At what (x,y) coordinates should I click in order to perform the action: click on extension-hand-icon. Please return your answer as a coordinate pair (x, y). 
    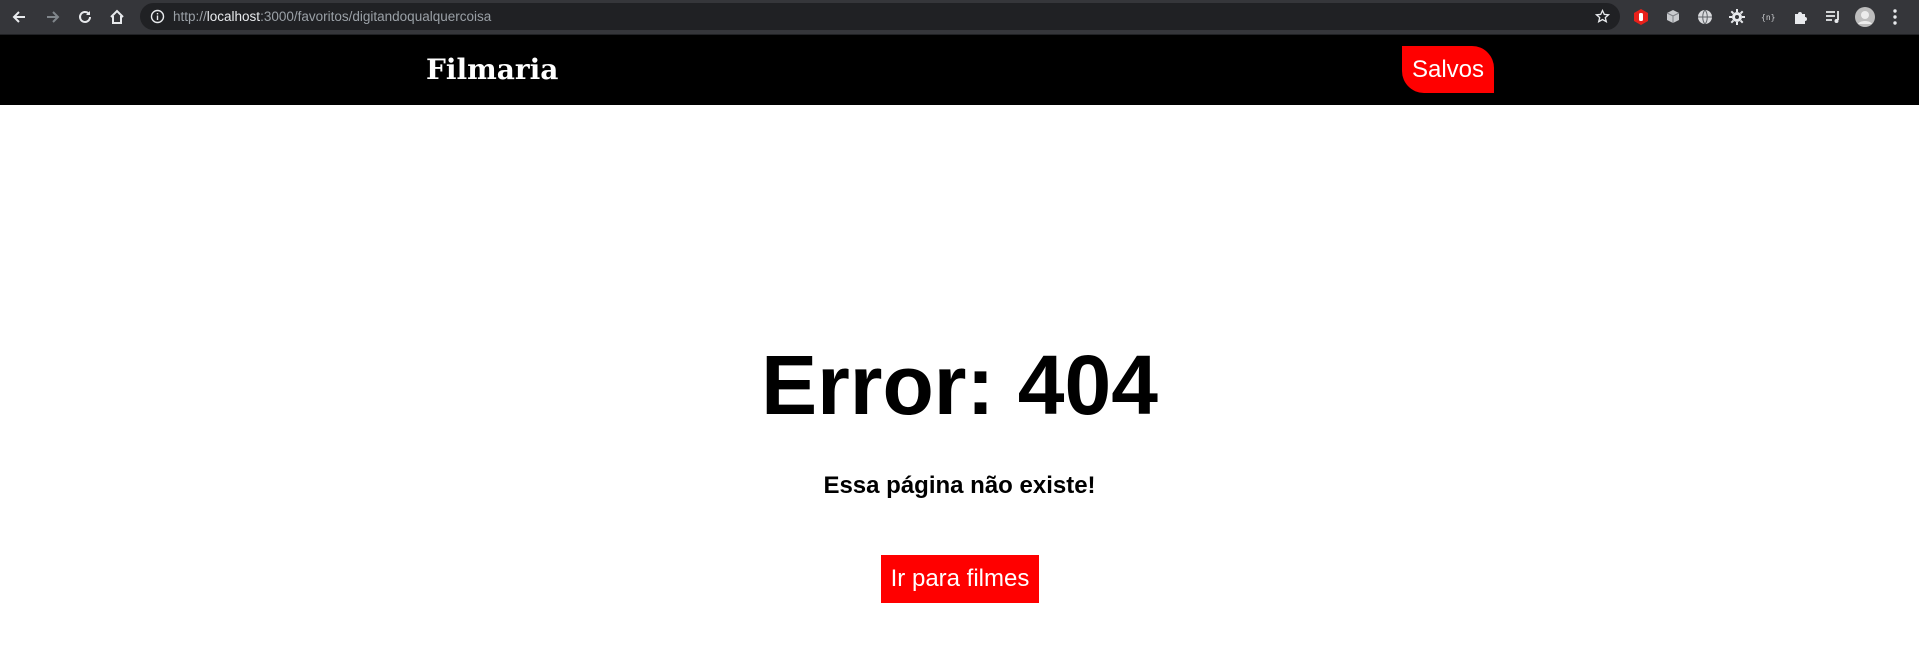
    Looking at the image, I should click on (1641, 17).